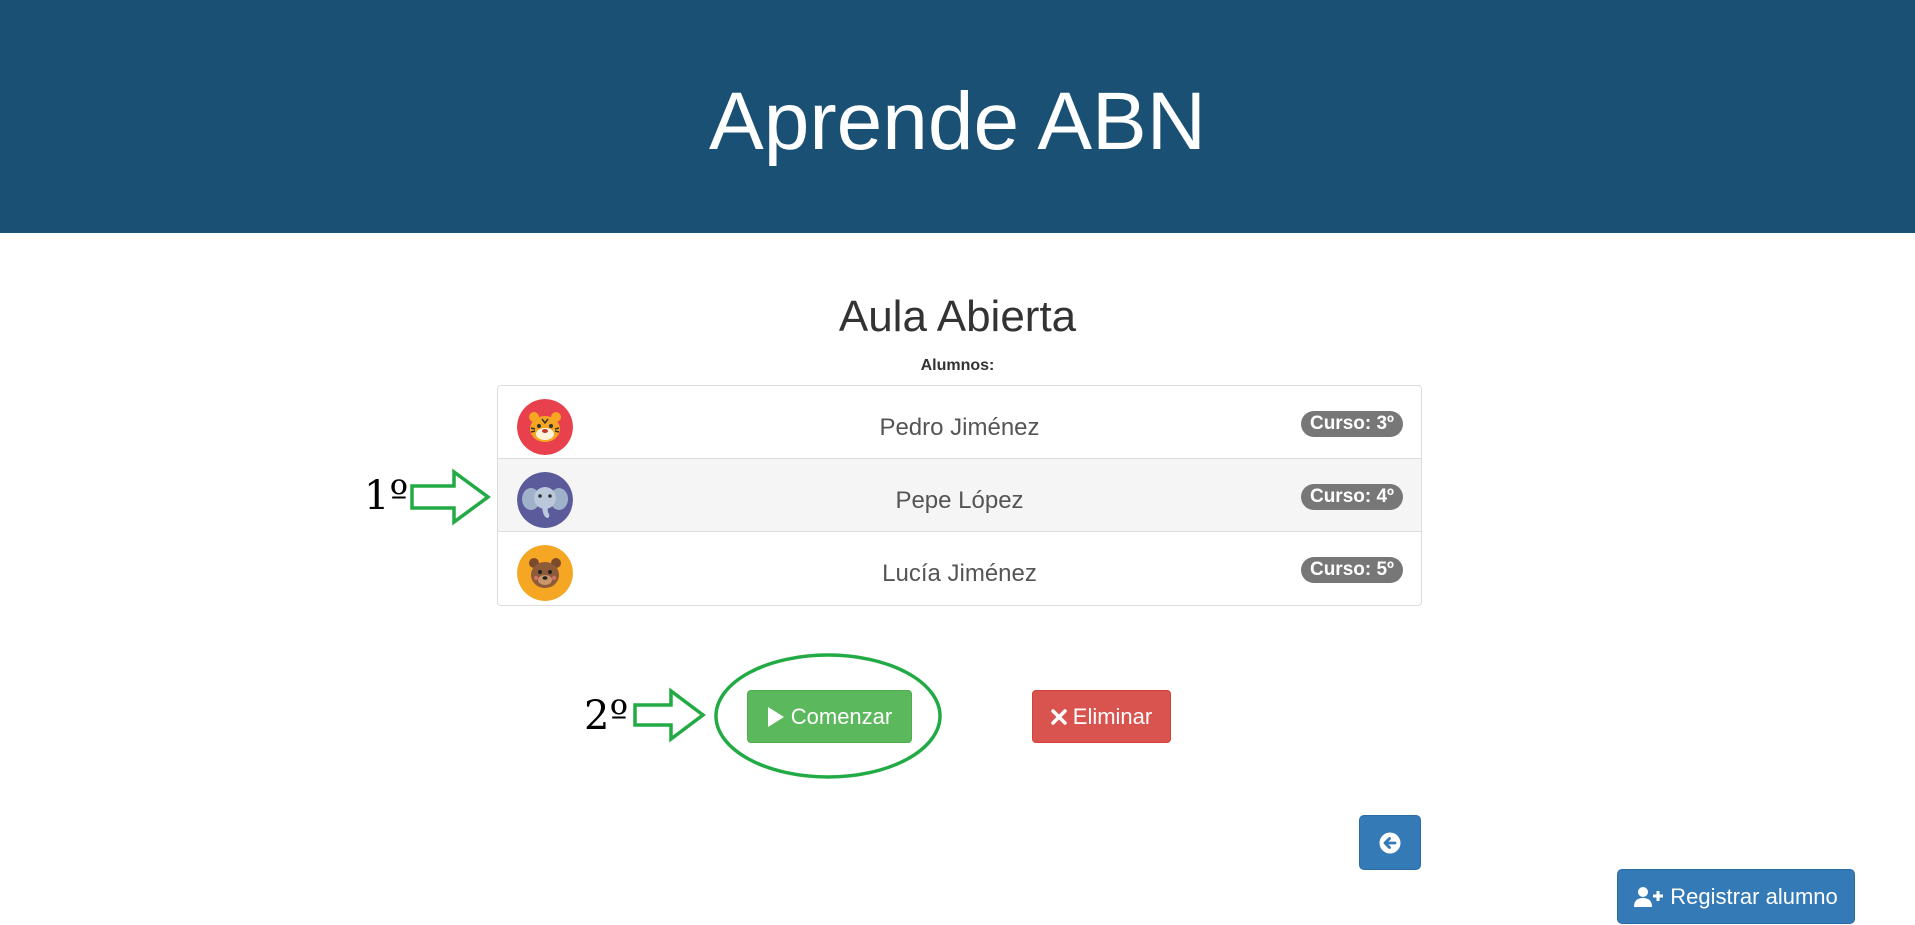  Describe the element at coordinates (959, 427) in the screenshot. I see `student-name: Pedro Jiménez` at that location.